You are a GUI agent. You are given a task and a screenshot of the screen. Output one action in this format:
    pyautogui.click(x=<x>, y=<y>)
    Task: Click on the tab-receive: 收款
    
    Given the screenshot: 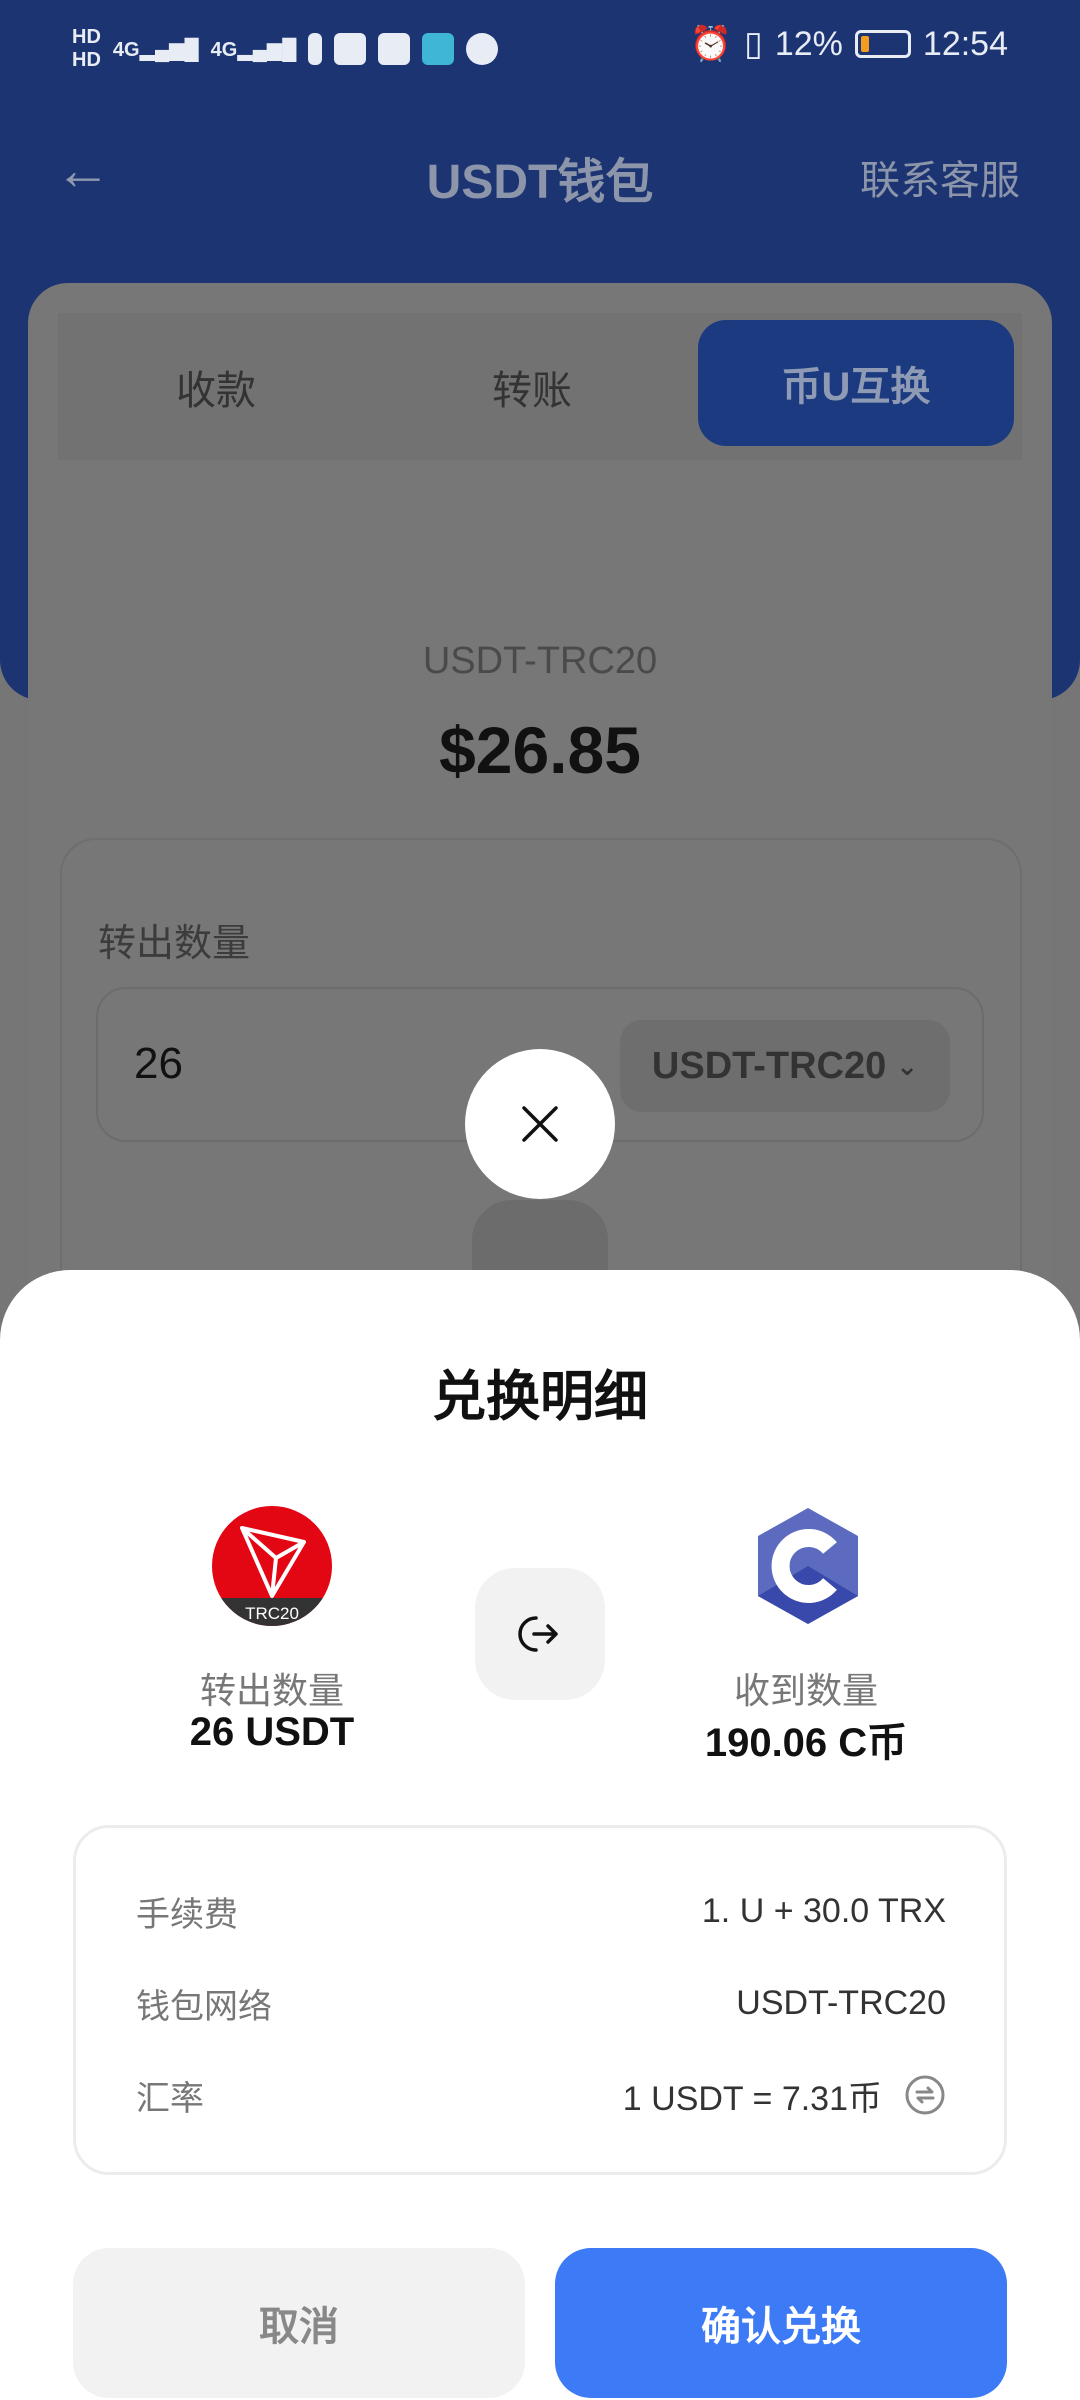 What is the action you would take?
    pyautogui.click(x=216, y=386)
    